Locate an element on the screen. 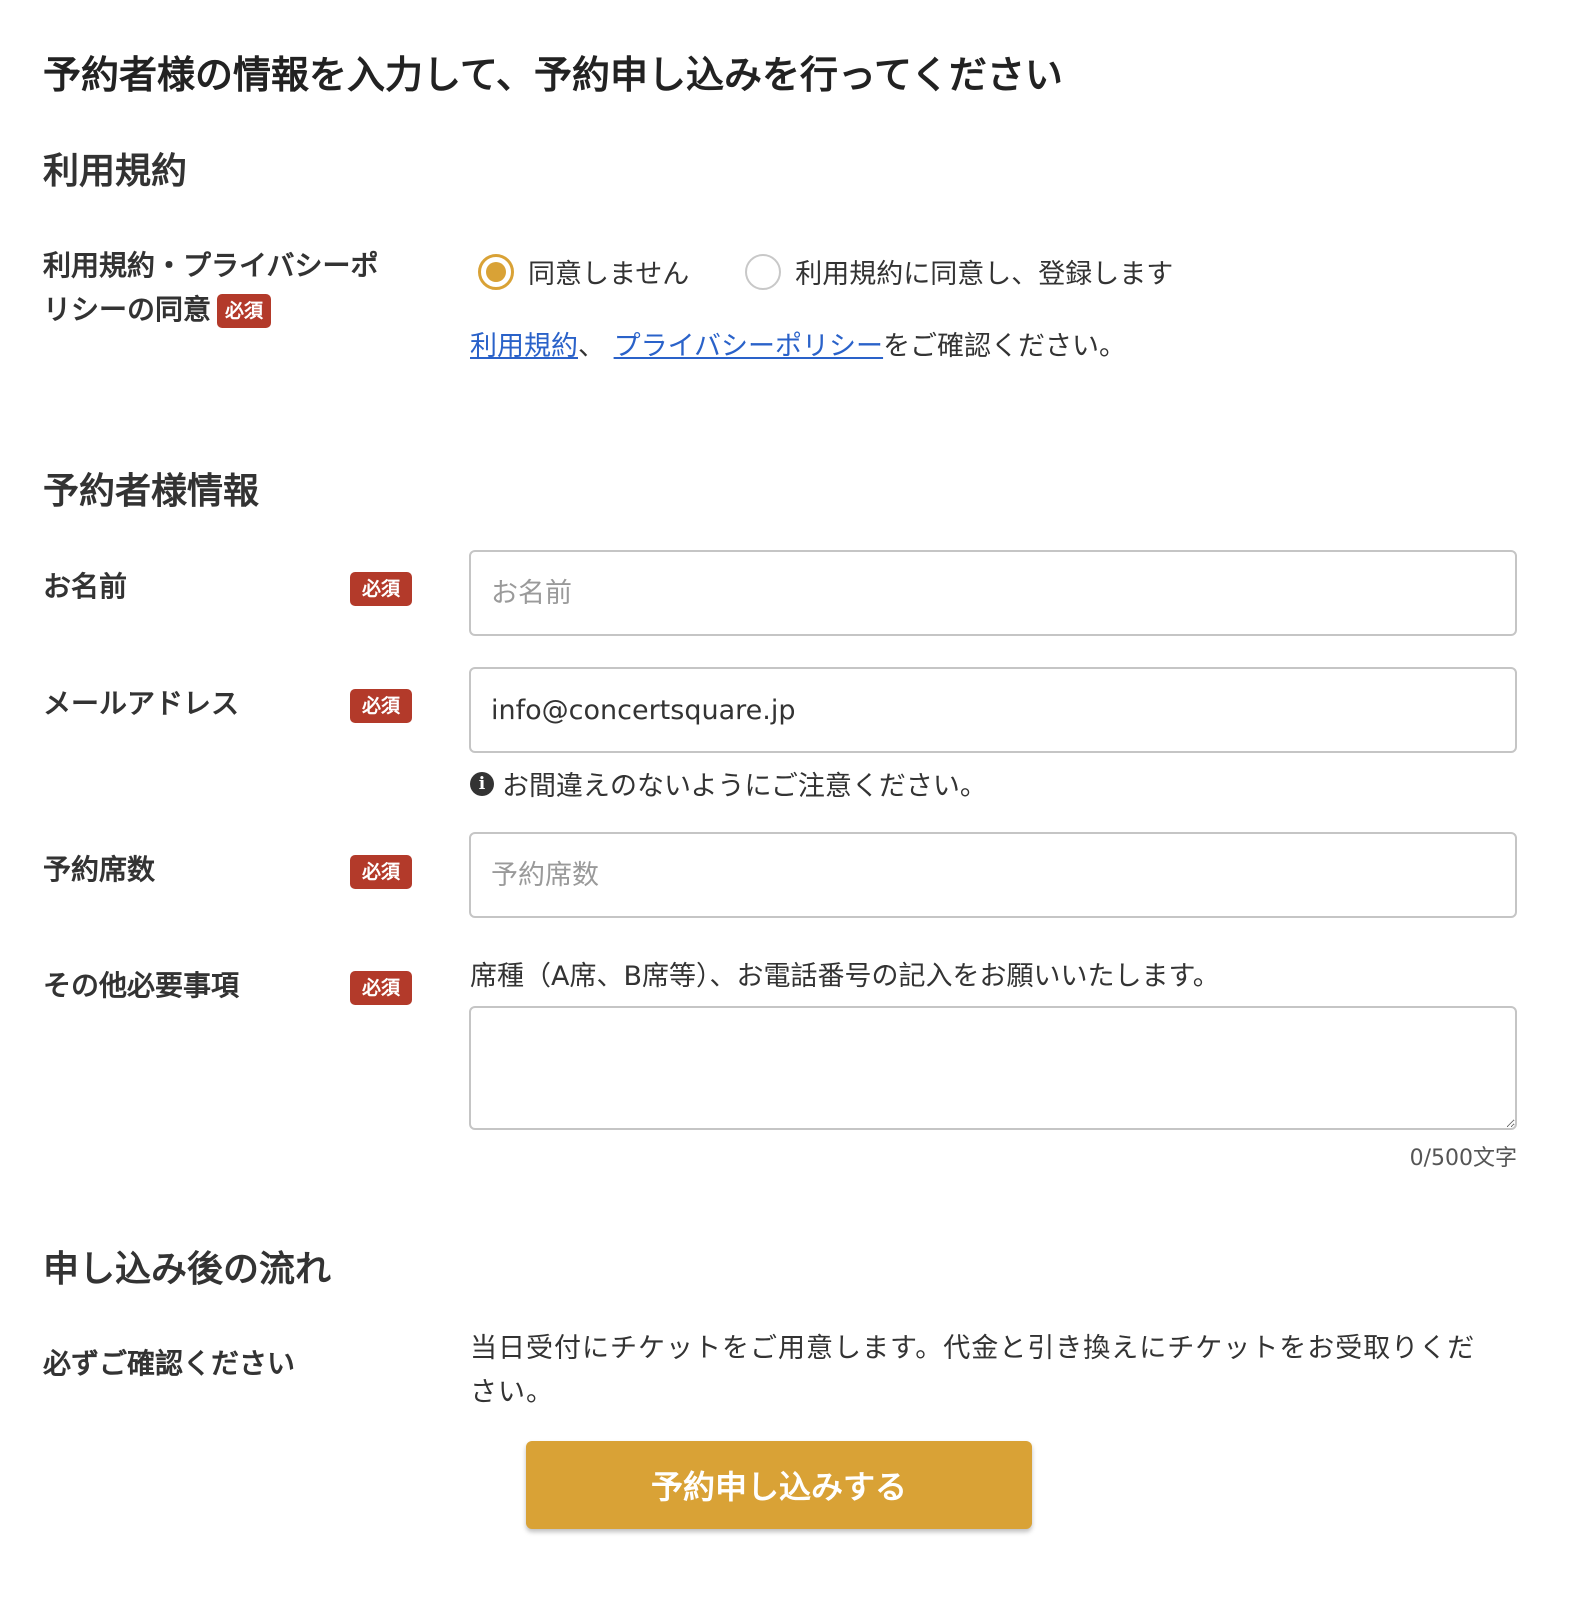 This screenshot has width=1594, height=1610. other-textarea is located at coordinates (993, 1068).